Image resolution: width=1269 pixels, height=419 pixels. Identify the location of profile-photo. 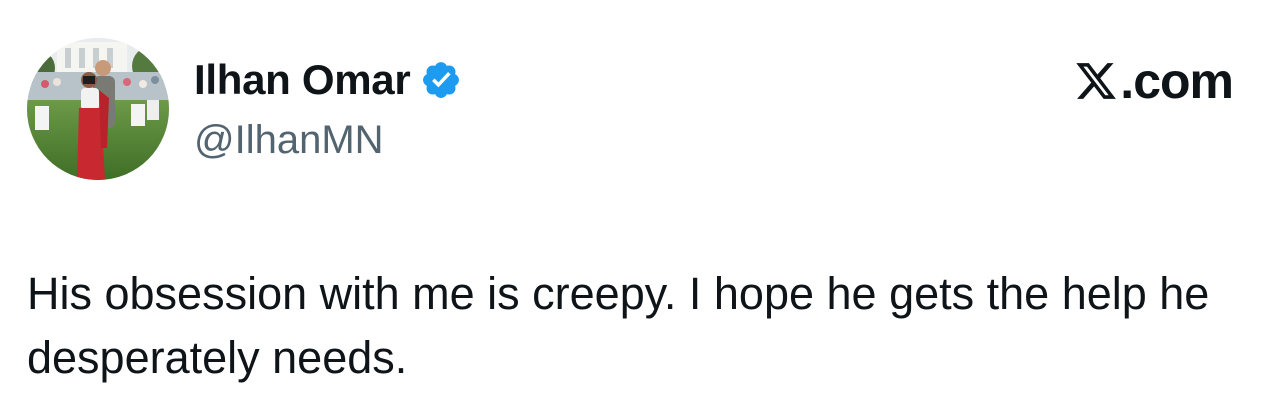
(98, 109).